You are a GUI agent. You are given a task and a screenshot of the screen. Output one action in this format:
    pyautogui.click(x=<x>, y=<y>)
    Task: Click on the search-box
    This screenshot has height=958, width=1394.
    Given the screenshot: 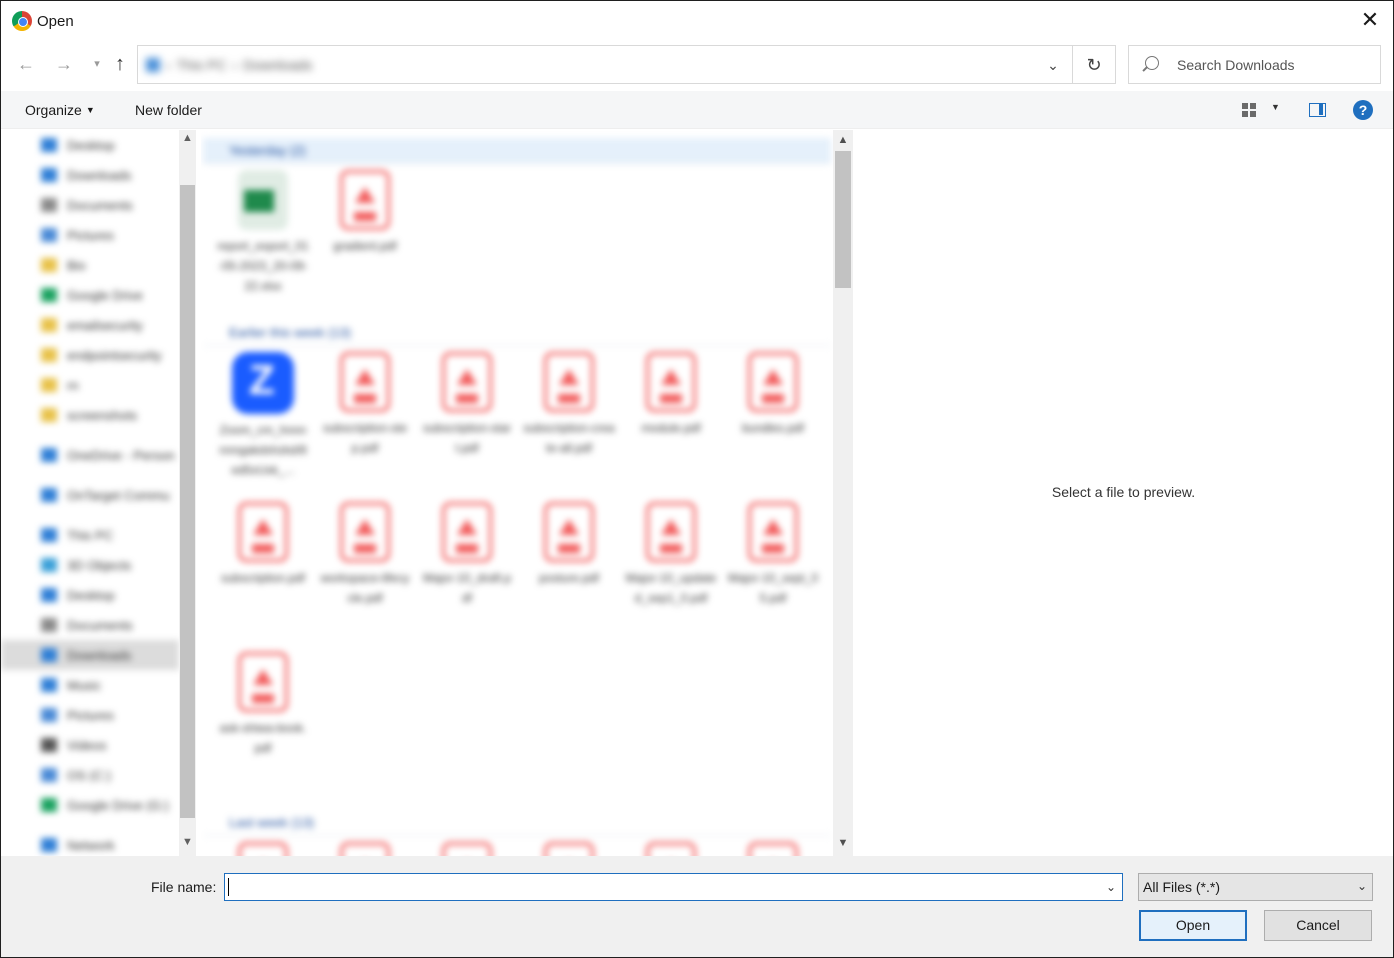 What is the action you would take?
    pyautogui.click(x=1254, y=64)
    